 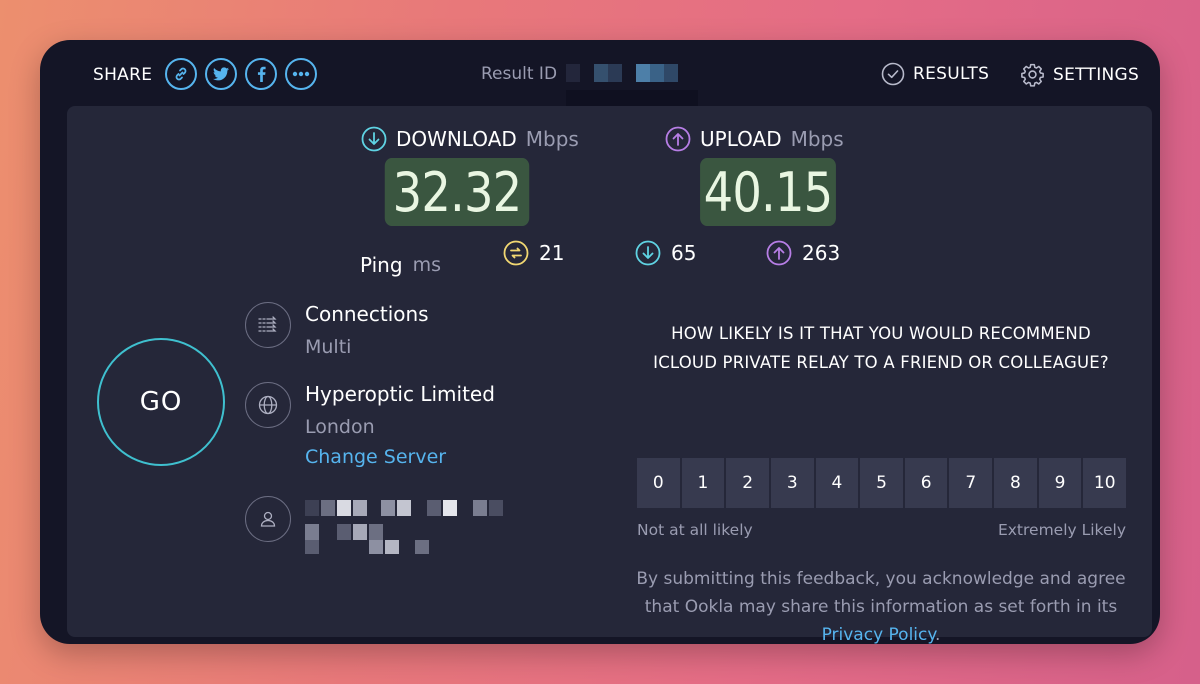 I want to click on globe-icon, so click(x=268, y=405).